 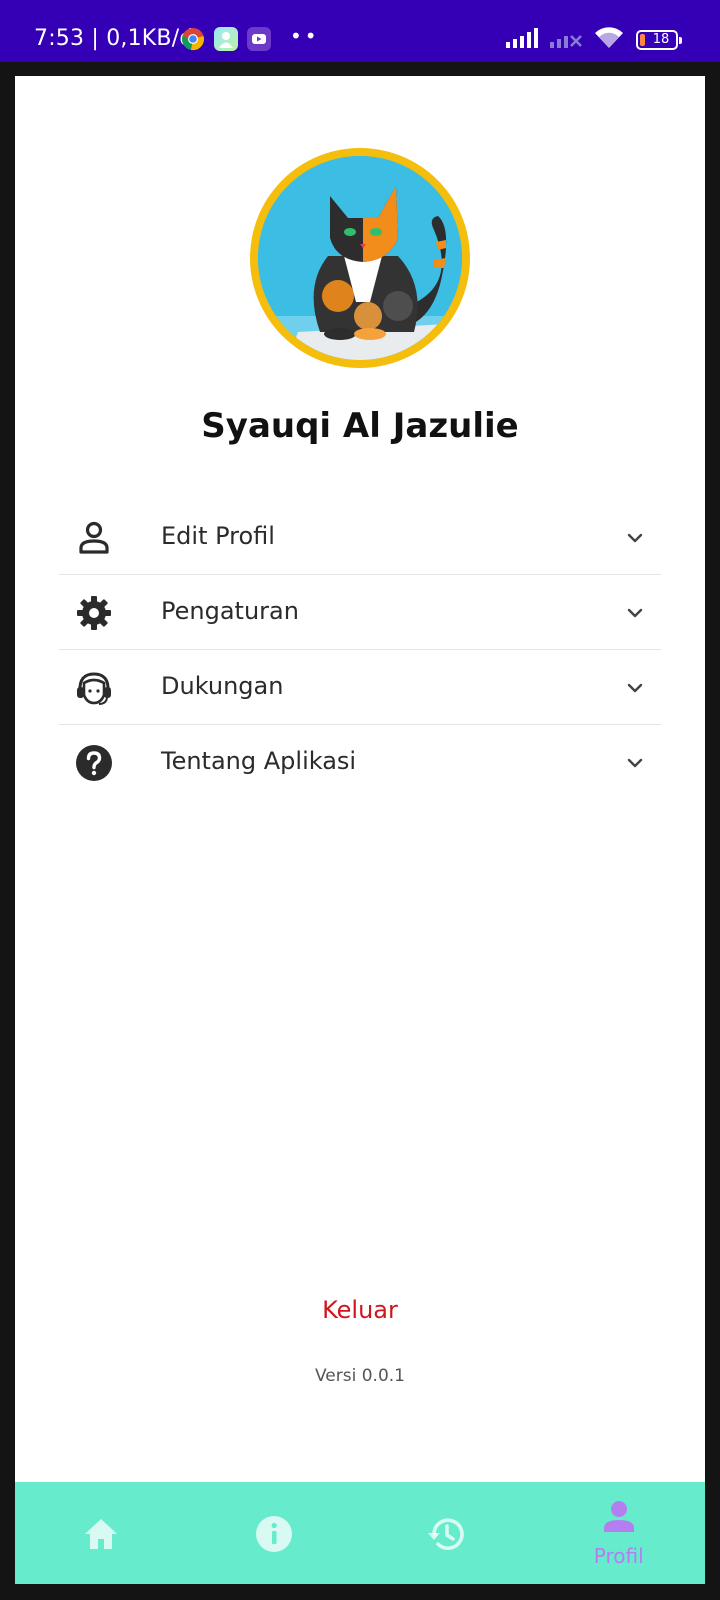 What do you see at coordinates (360, 1376) in the screenshot?
I see `version-text: Versi 0.0.1` at bounding box center [360, 1376].